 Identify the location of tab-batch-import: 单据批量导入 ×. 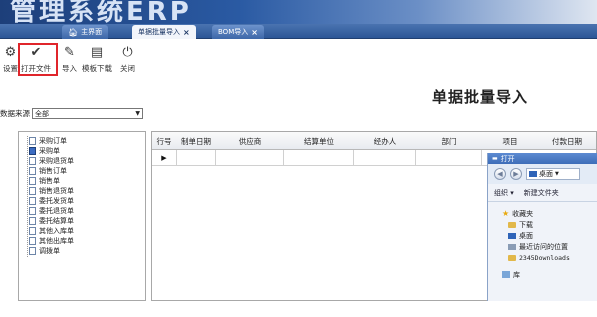
(164, 32).